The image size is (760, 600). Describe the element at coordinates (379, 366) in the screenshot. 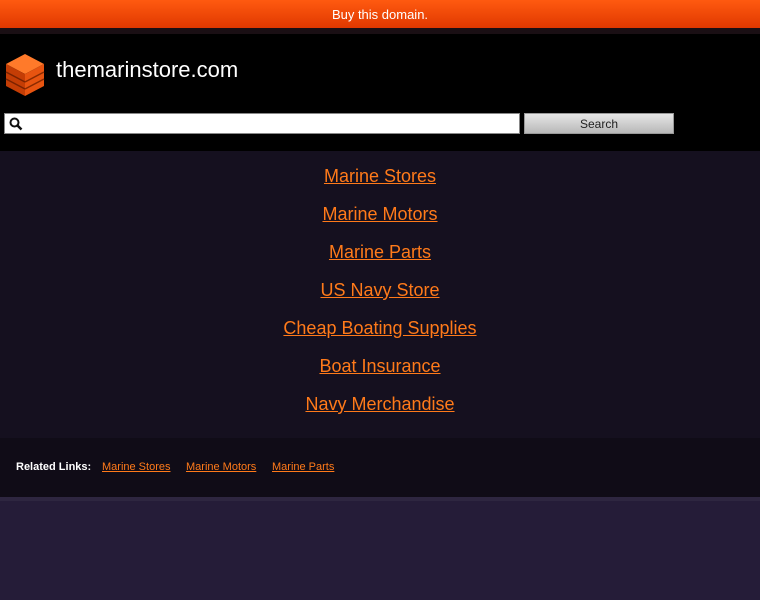

I see `link-boat-insurance: Boat Insurance` at that location.